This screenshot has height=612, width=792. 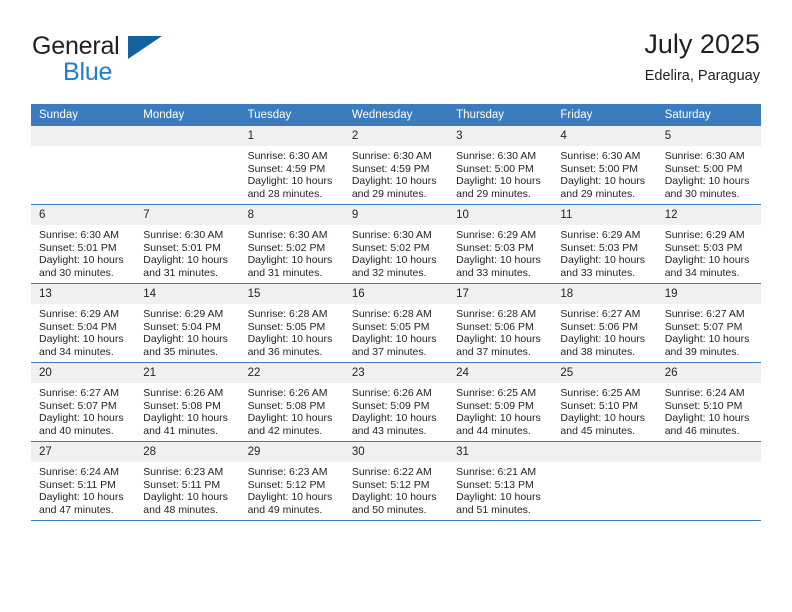 I want to click on sunset-text: Sunset: 5:13 PM, so click(x=495, y=484).